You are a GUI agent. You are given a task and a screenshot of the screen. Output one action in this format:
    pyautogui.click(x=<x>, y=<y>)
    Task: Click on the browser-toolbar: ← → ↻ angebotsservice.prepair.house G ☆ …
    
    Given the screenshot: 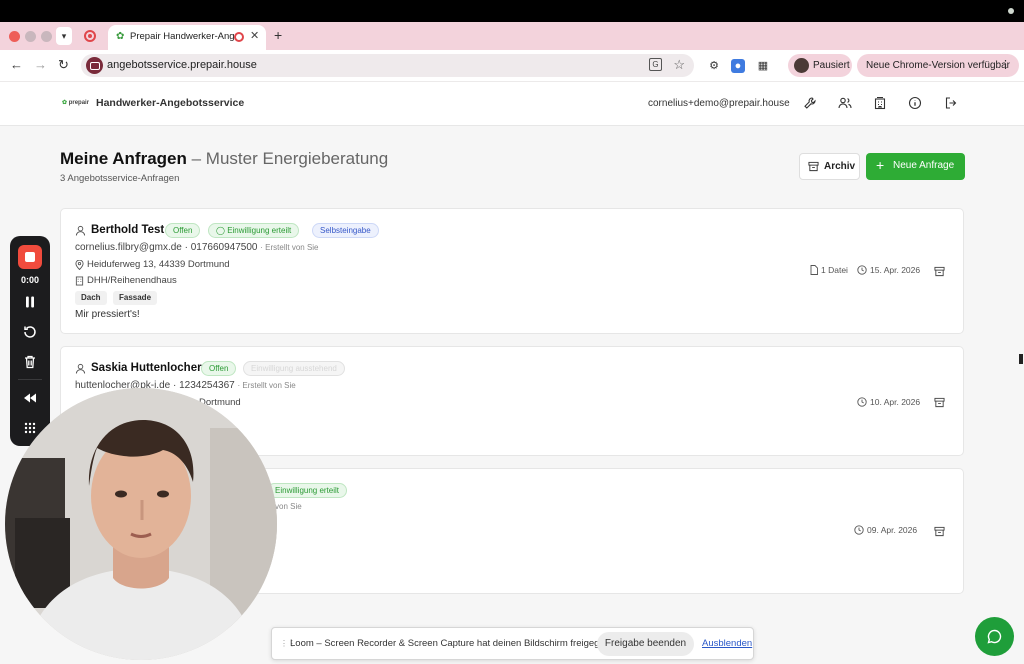 What is the action you would take?
    pyautogui.click(x=512, y=66)
    